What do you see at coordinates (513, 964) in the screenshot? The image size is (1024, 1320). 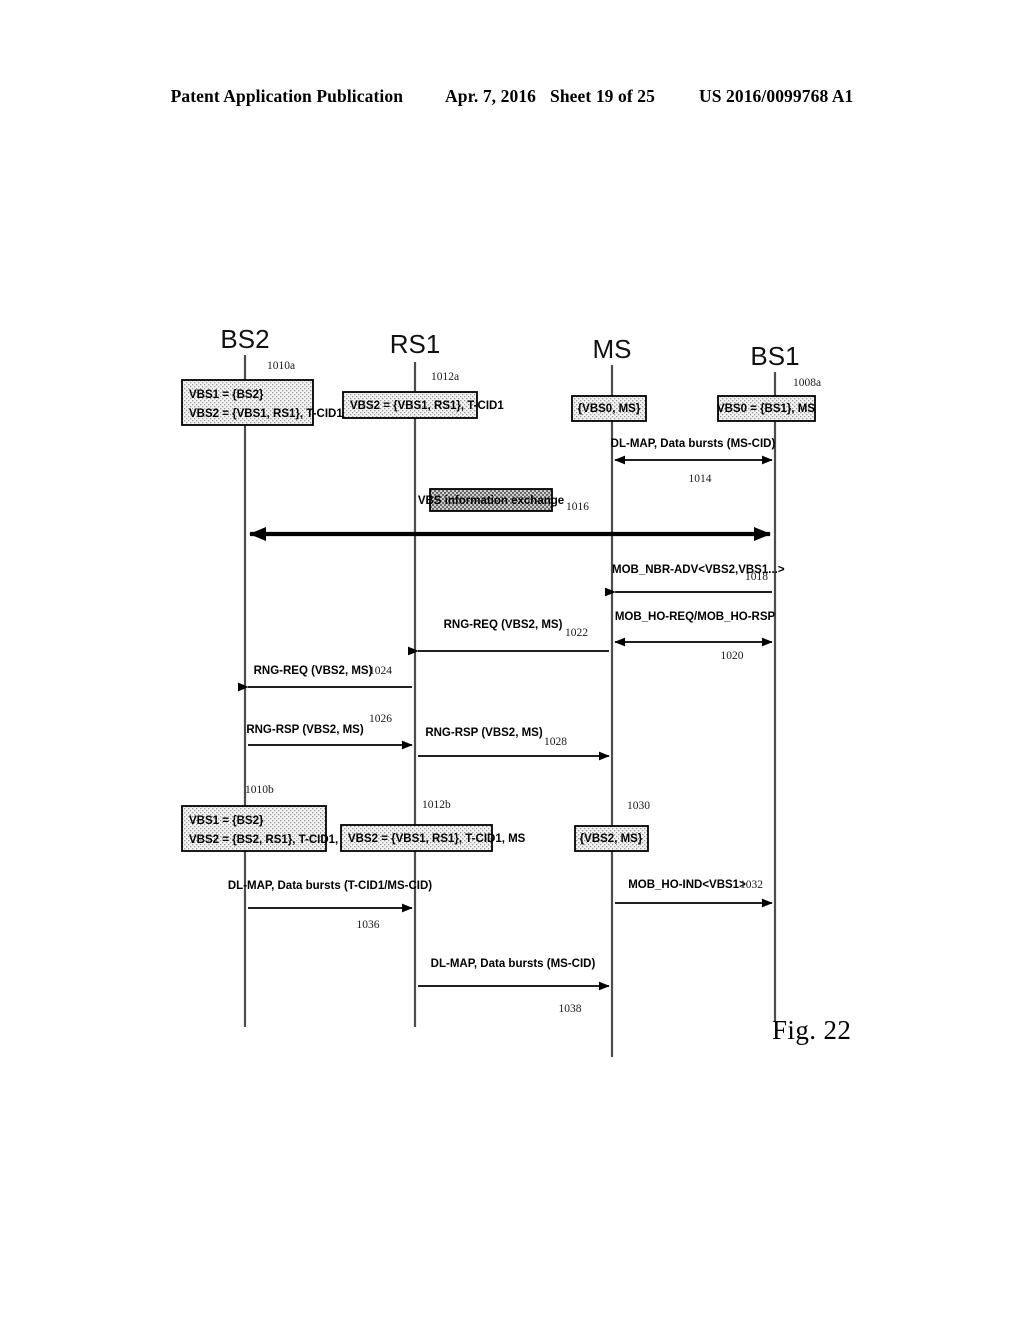 I see `message-1038-label: DL-MAP, Data bursts (MS-CID)` at bounding box center [513, 964].